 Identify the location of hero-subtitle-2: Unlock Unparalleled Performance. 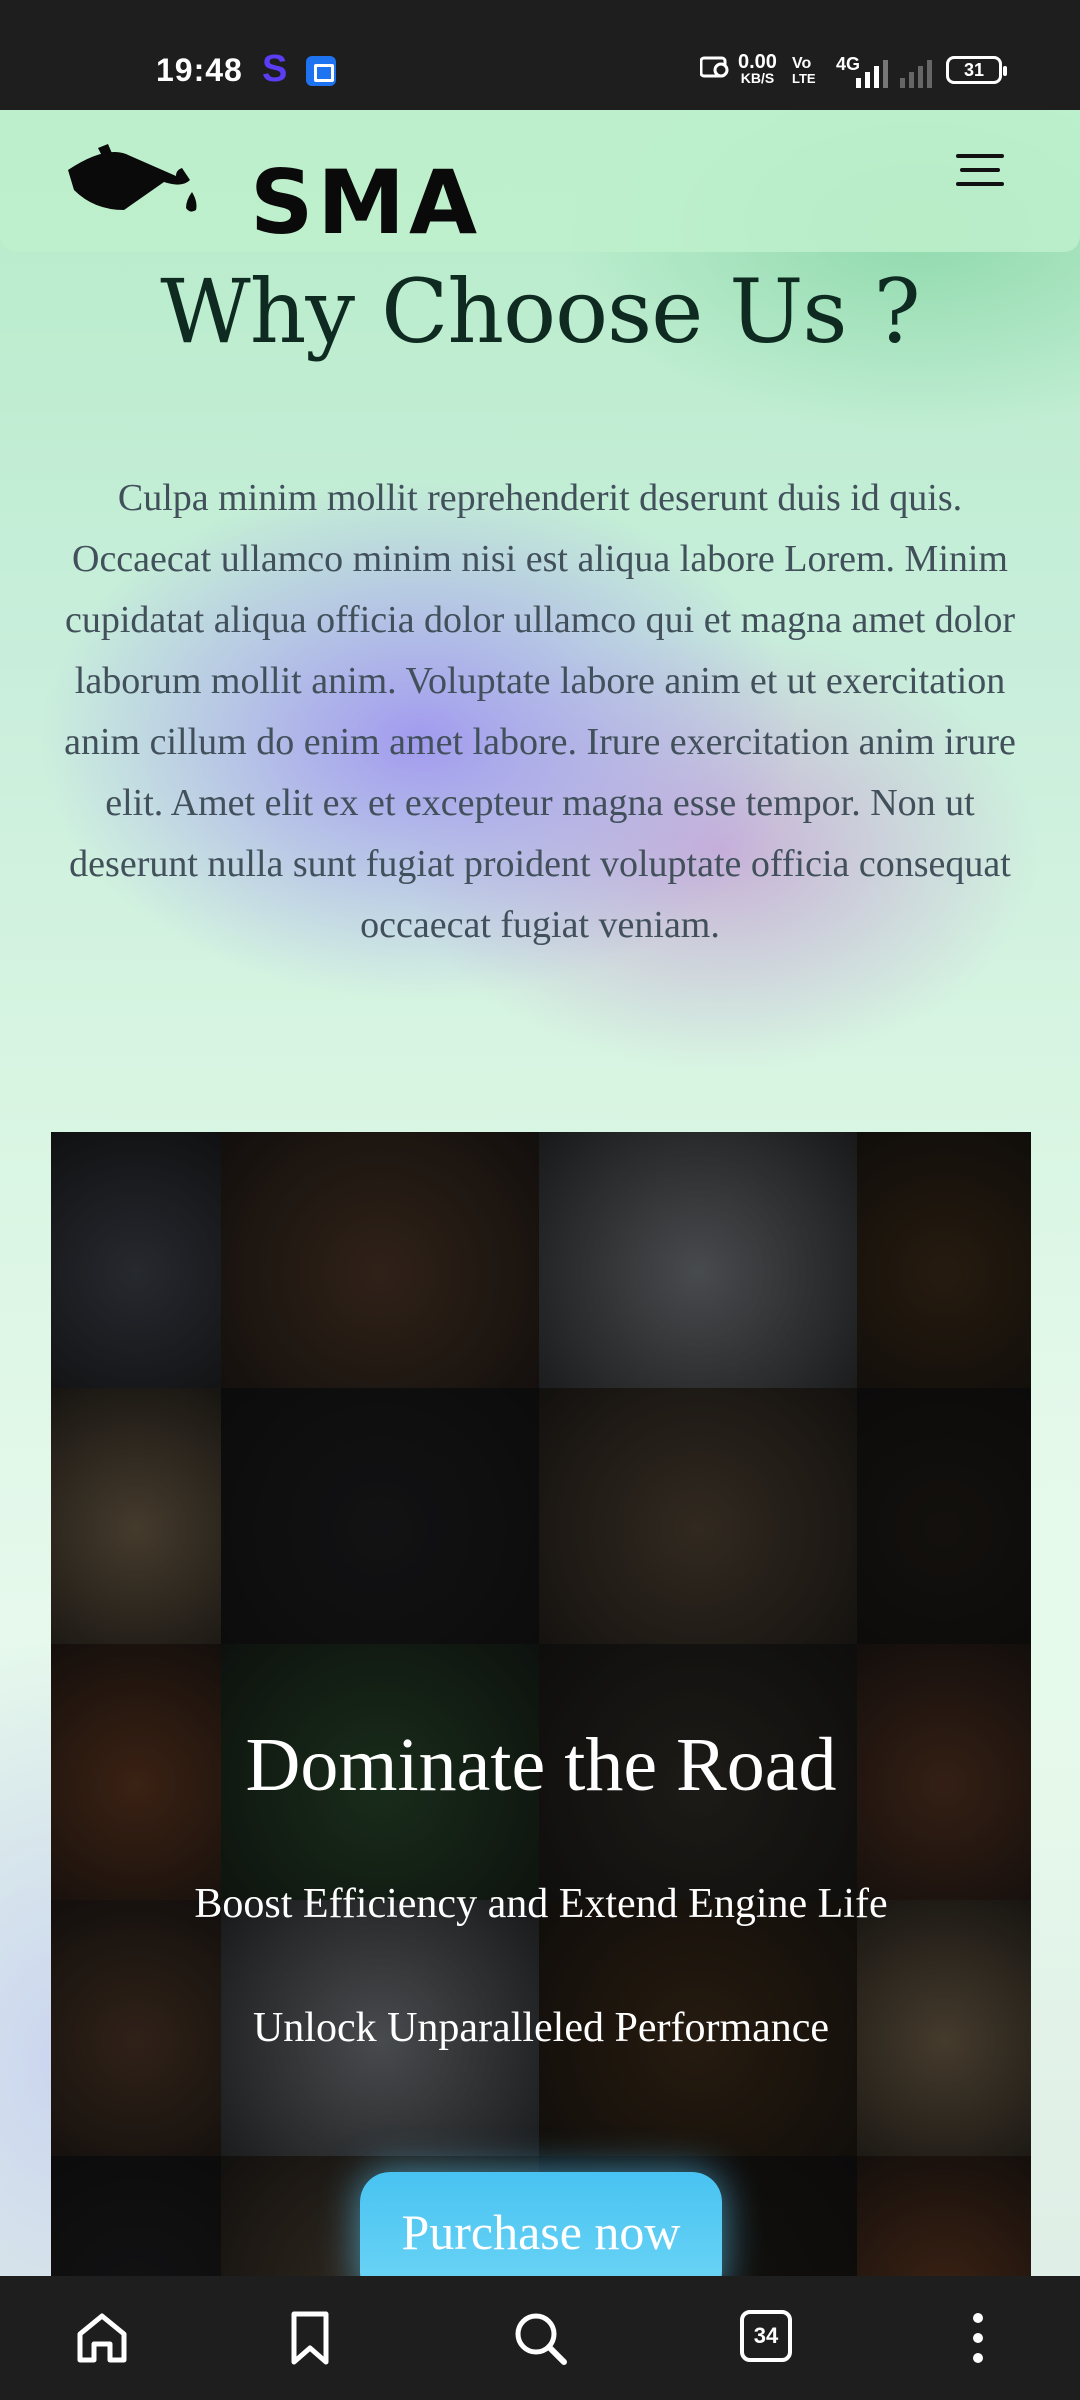
(541, 2028).